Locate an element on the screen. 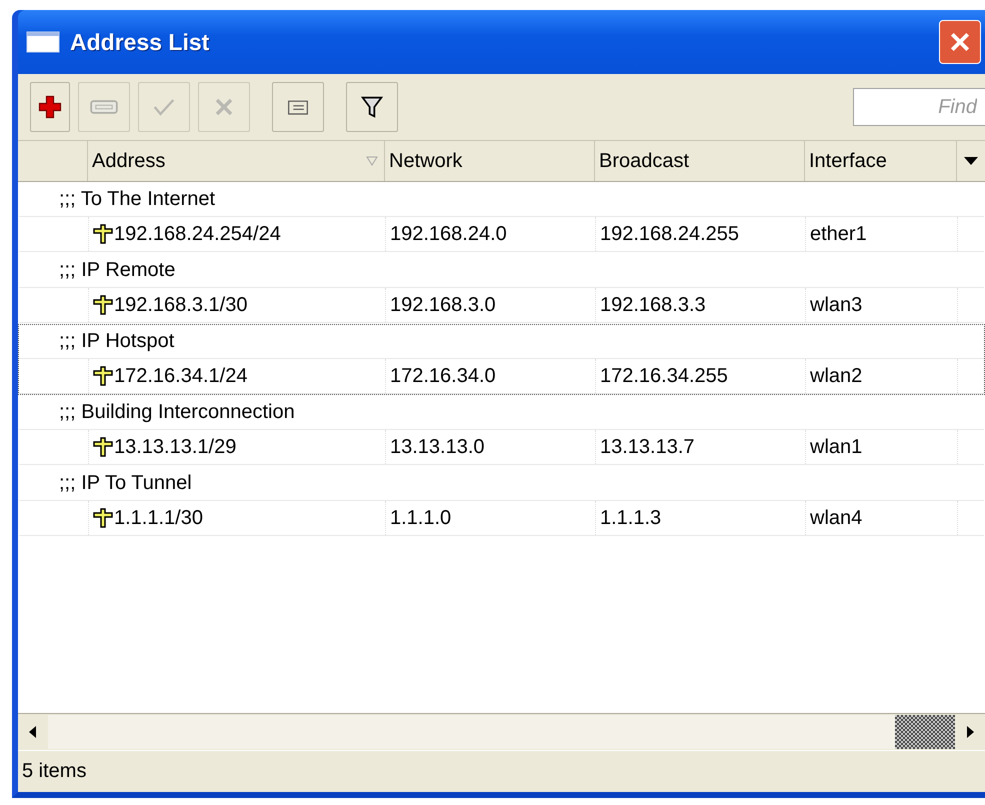  table-cell: 192.168.24.255 is located at coordinates (670, 234).